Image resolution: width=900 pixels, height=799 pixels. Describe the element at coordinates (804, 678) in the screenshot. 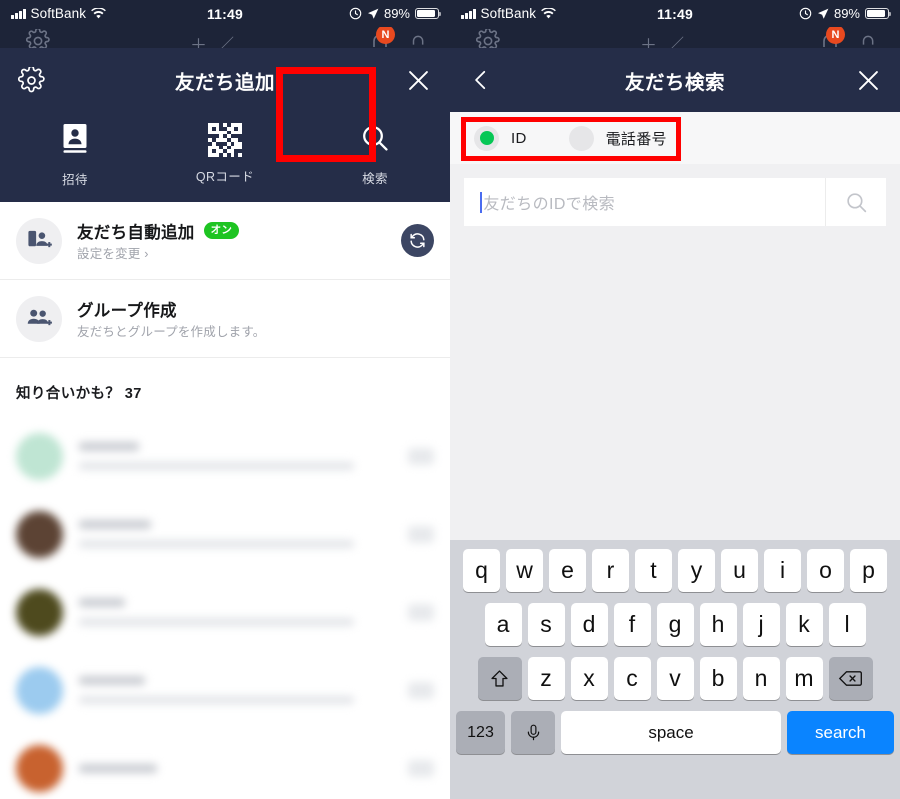

I see `key-m: m` at that location.